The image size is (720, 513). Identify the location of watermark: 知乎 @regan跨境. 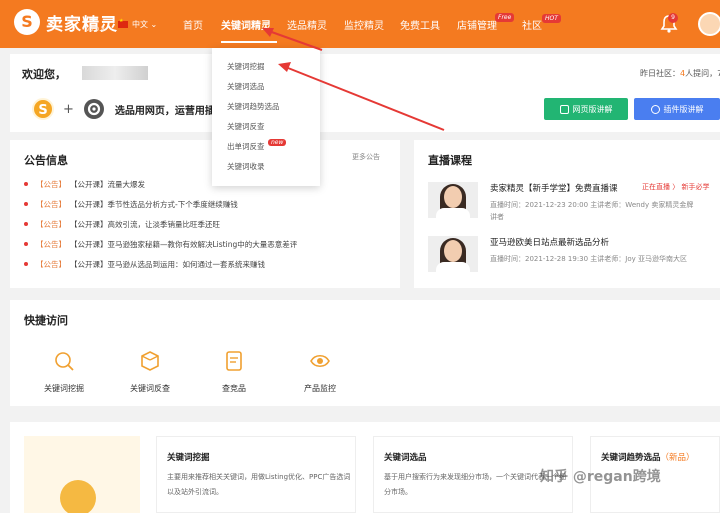
(600, 477).